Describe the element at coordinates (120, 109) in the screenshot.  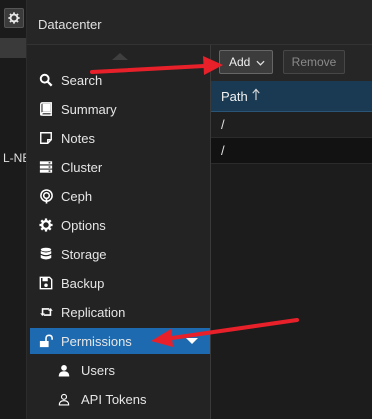
I see `nav-item-summary: Summary` at that location.